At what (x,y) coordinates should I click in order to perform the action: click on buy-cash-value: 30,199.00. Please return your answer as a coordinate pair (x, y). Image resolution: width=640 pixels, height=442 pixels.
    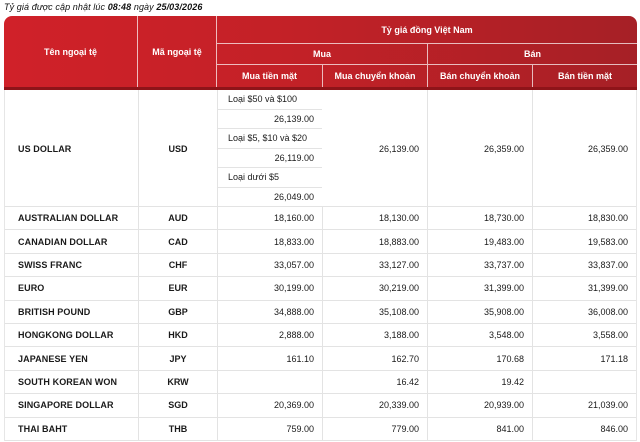
    Looking at the image, I should click on (269, 288).